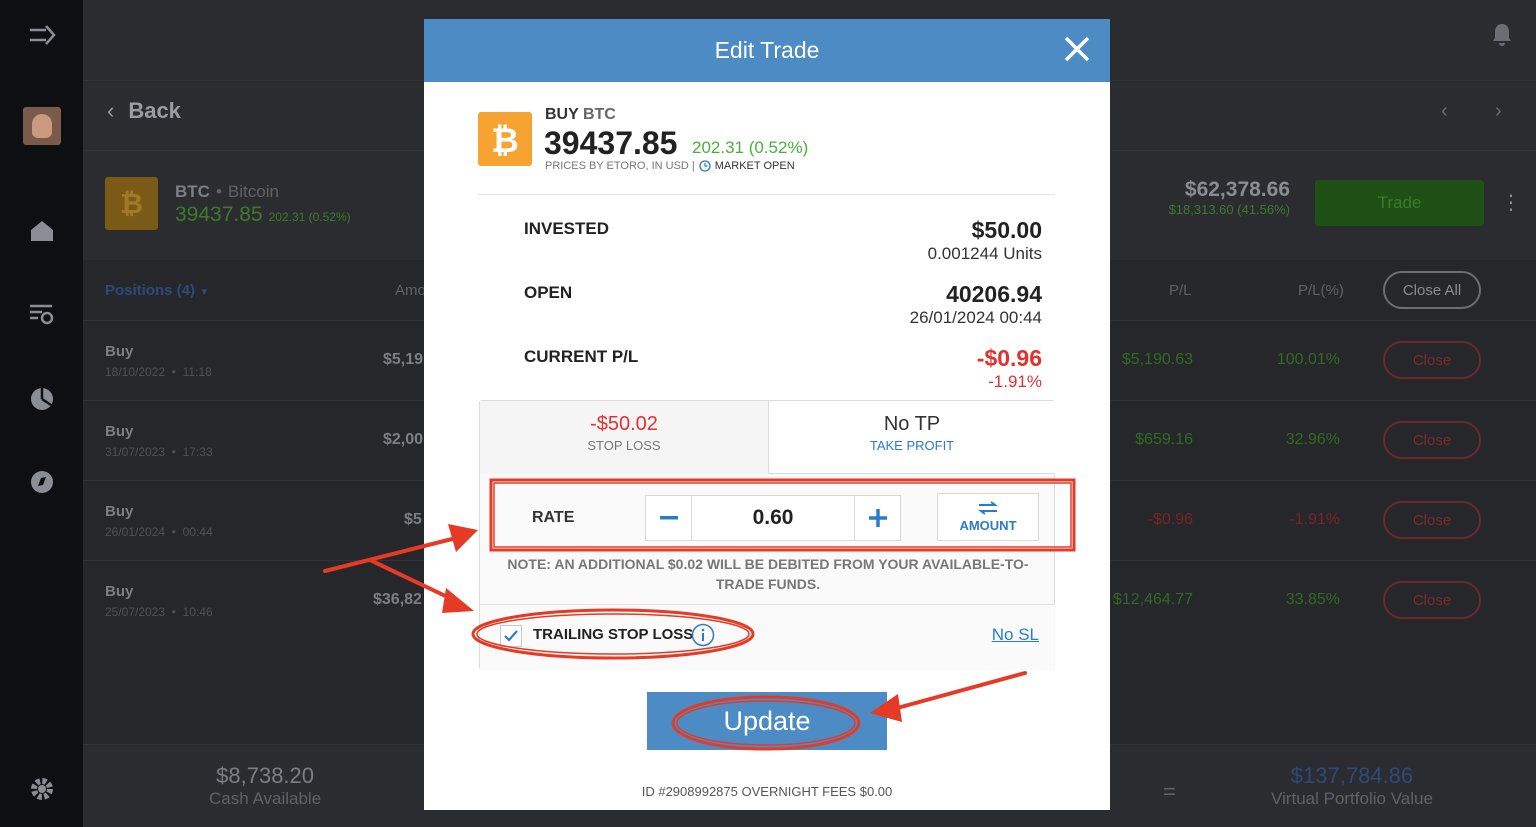 The height and width of the screenshot is (827, 1536). What do you see at coordinates (766, 194) in the screenshot?
I see `divider` at bounding box center [766, 194].